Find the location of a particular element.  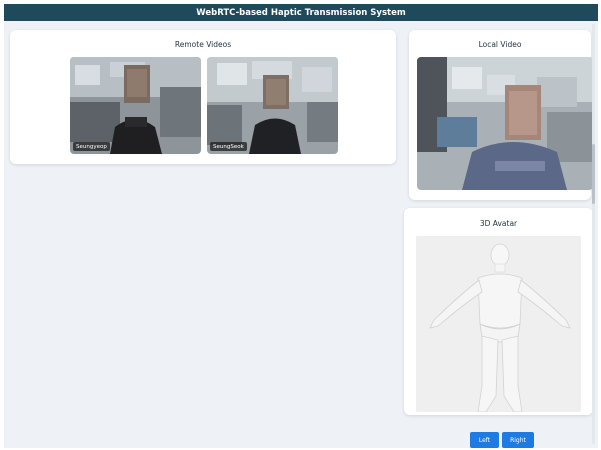

scrollbar-thumb is located at coordinates (593, 174).